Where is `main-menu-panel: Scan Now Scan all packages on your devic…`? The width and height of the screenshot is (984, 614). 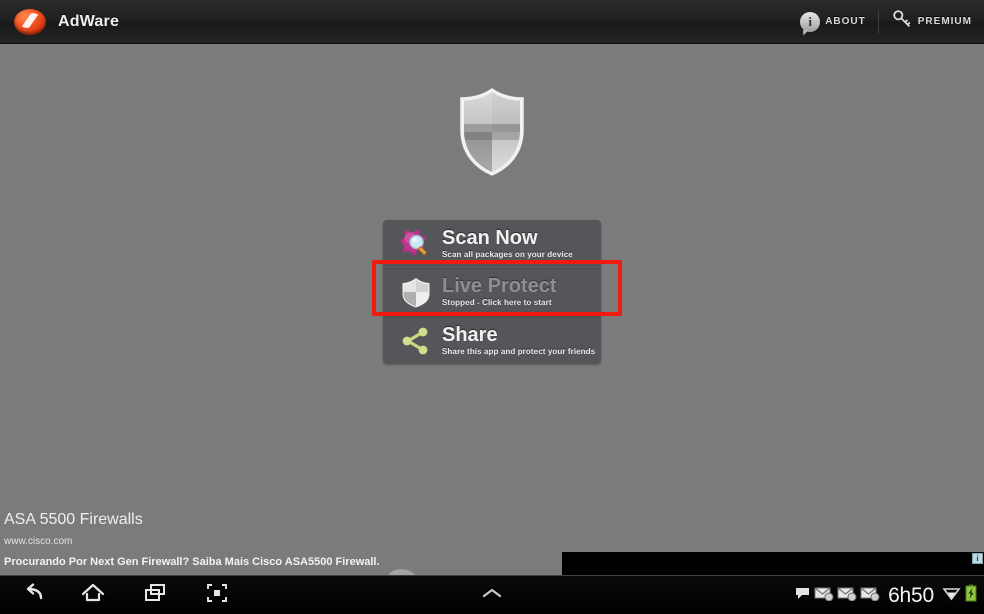 main-menu-panel: Scan Now Scan all packages on your devic… is located at coordinates (492, 292).